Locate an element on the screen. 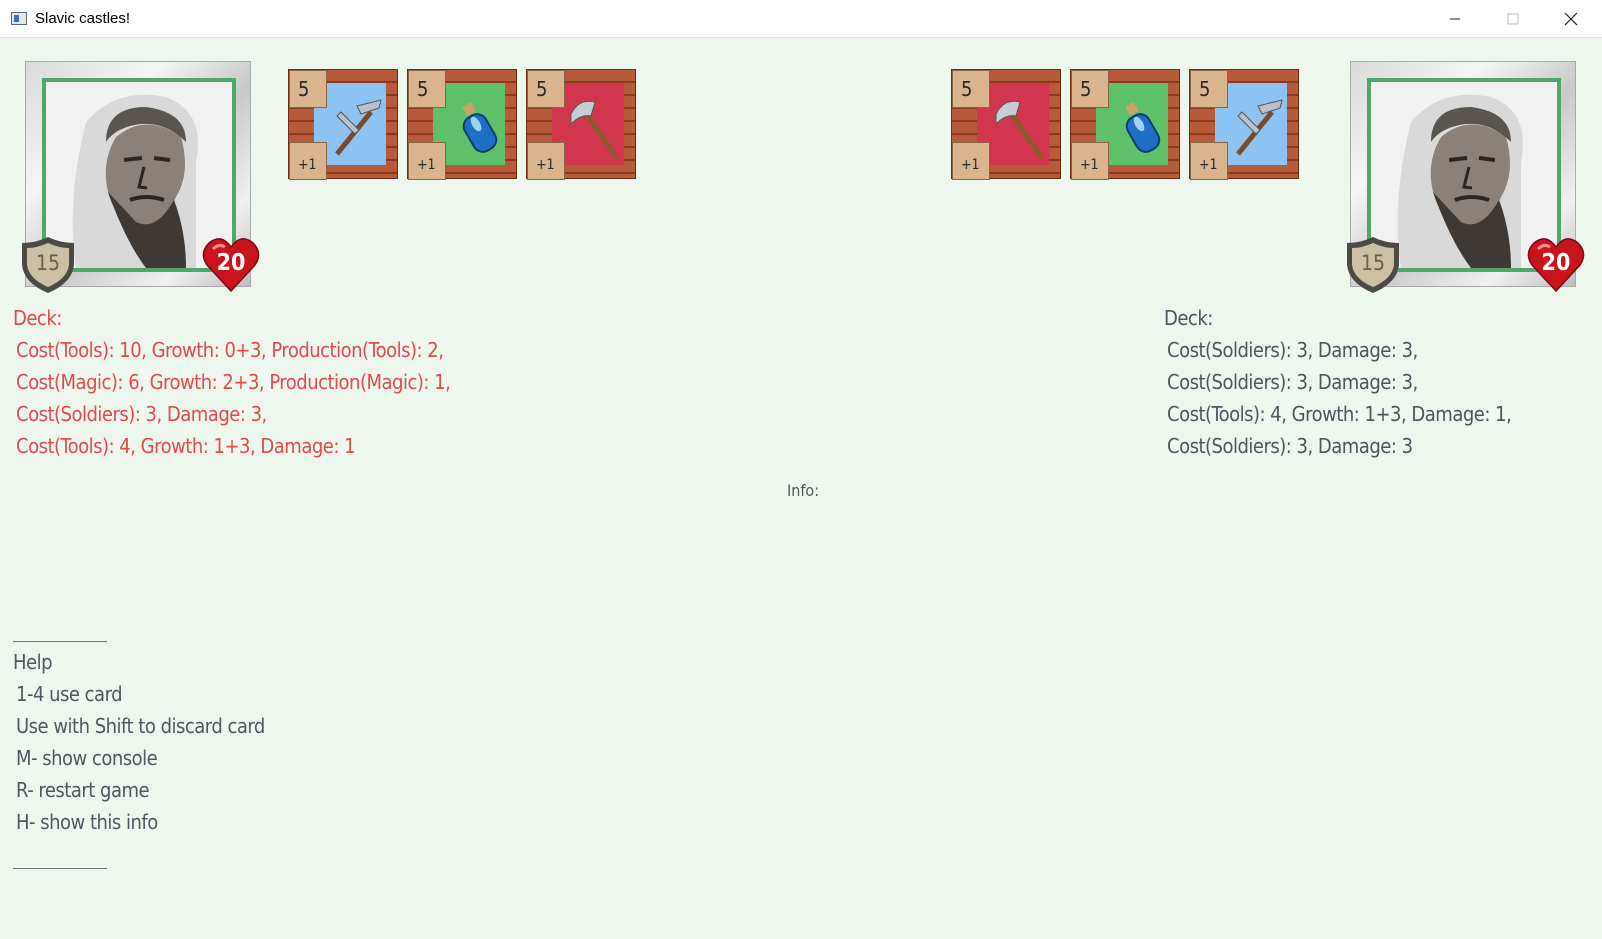  player-left-portrait: 15 20 is located at coordinates (141, 177).